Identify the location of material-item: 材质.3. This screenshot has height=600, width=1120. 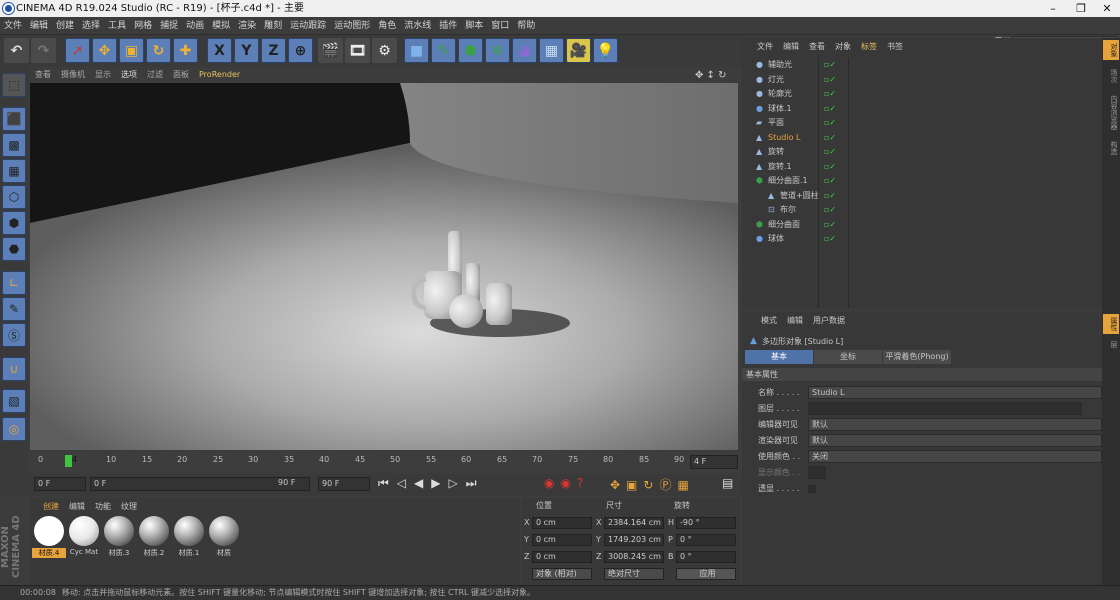
(119, 540).